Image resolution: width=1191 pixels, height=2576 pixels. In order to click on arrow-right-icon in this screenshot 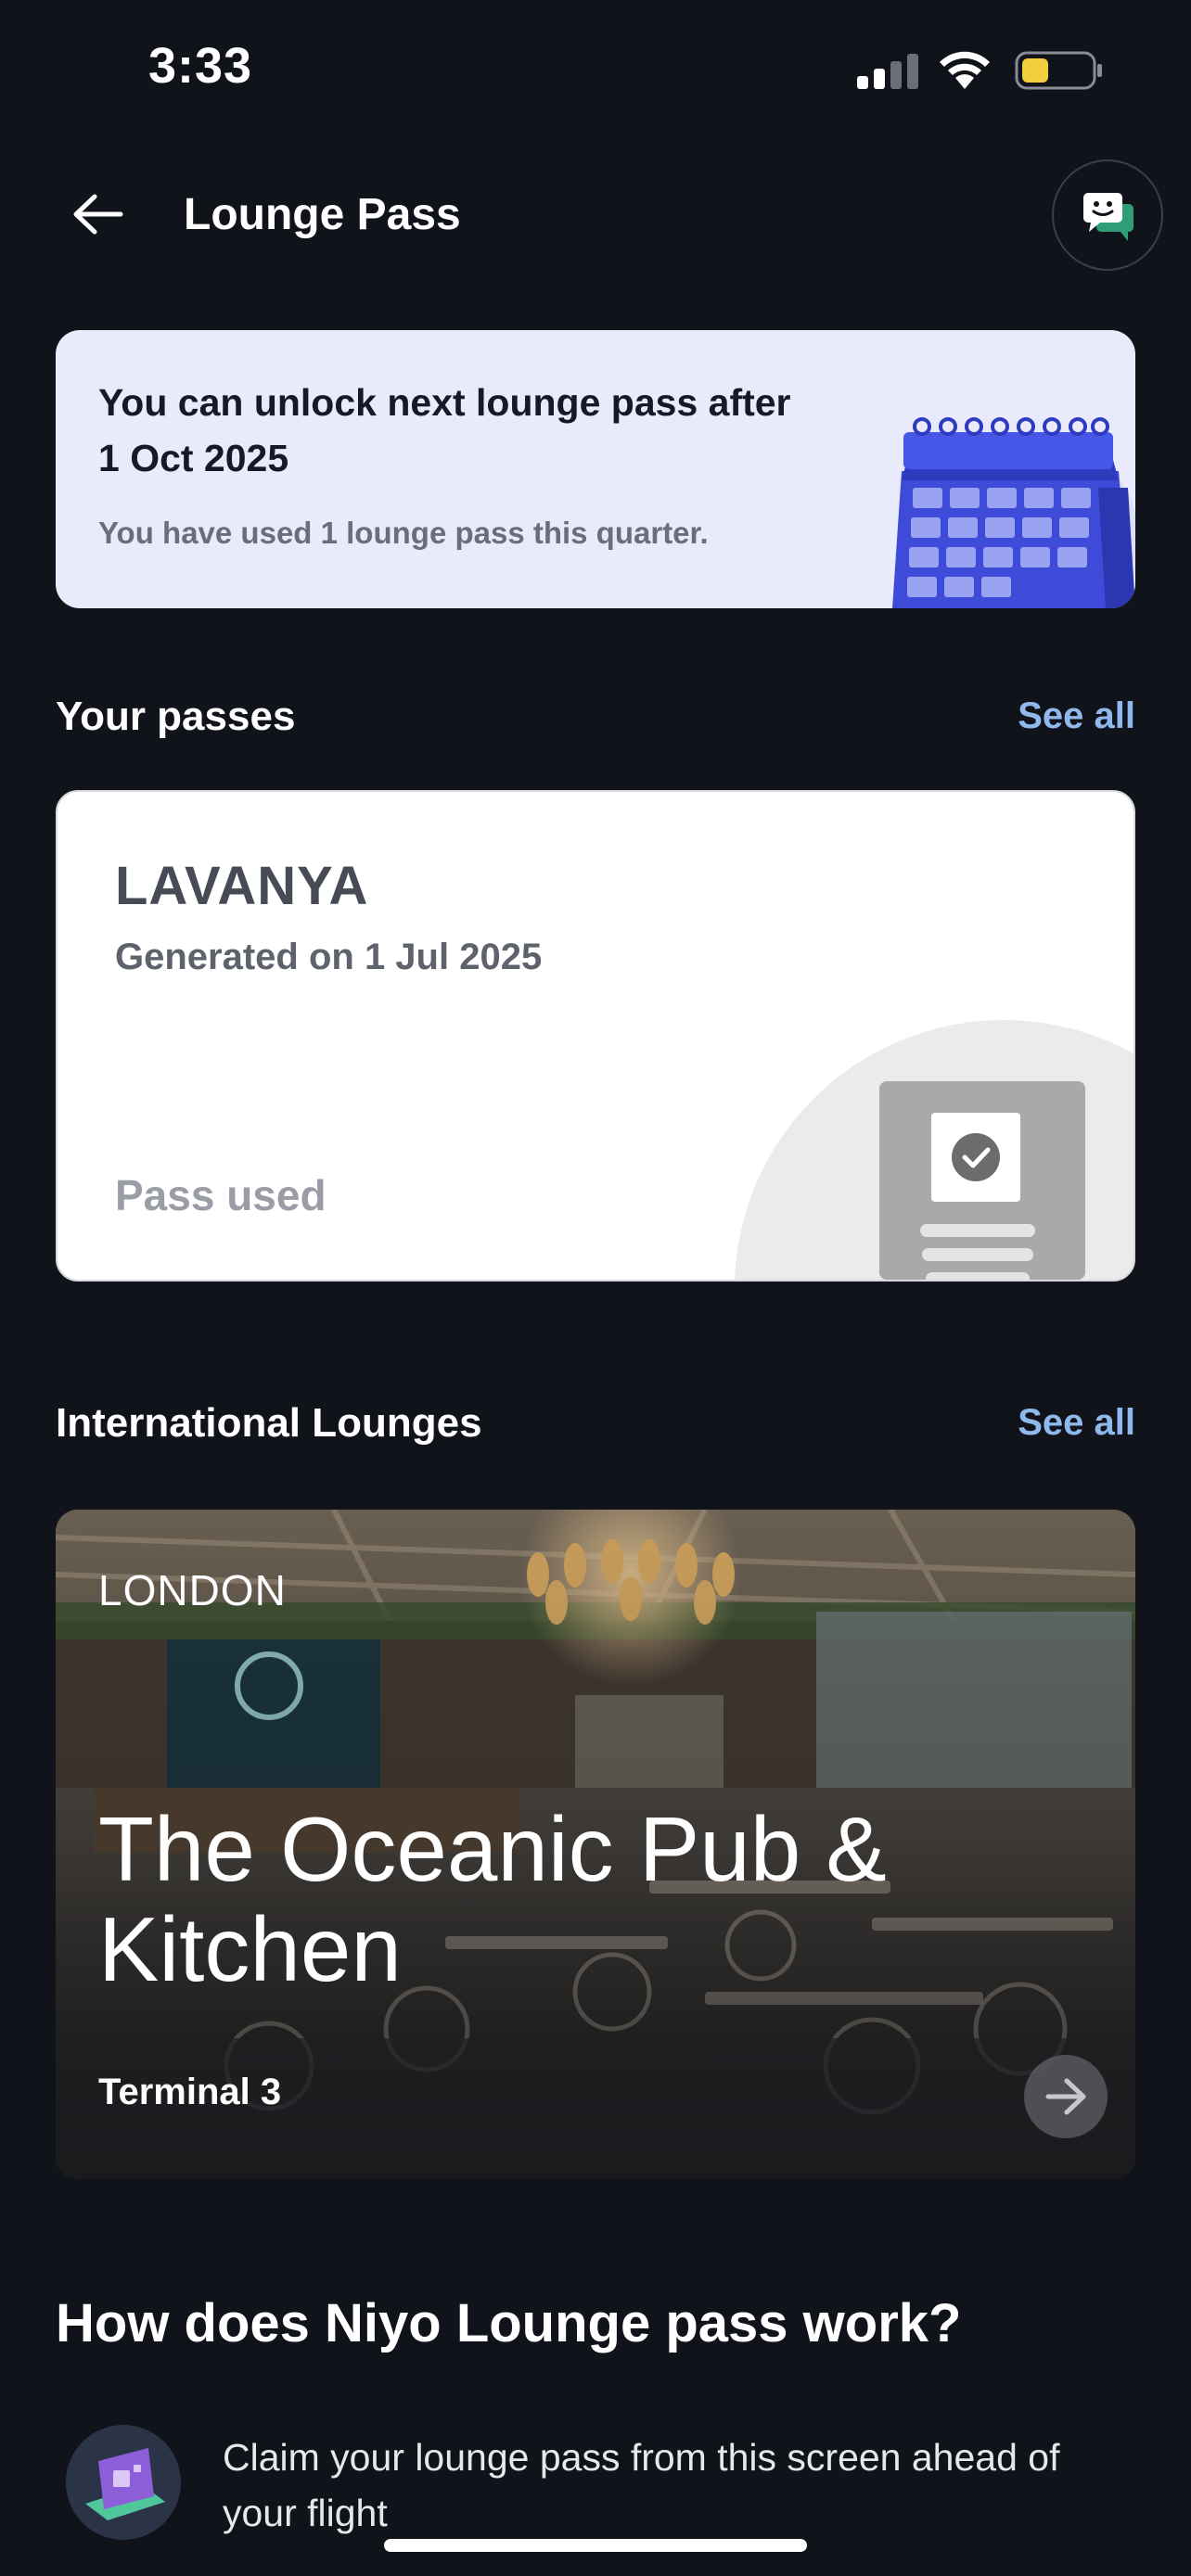, I will do `click(1065, 2097)`.